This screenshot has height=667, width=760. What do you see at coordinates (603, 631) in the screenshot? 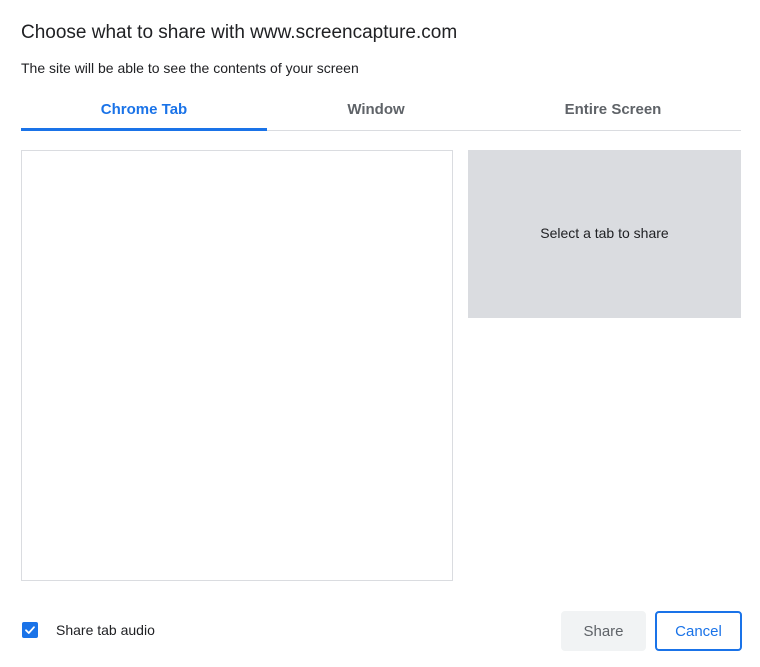
I see `share-button: Share` at bounding box center [603, 631].